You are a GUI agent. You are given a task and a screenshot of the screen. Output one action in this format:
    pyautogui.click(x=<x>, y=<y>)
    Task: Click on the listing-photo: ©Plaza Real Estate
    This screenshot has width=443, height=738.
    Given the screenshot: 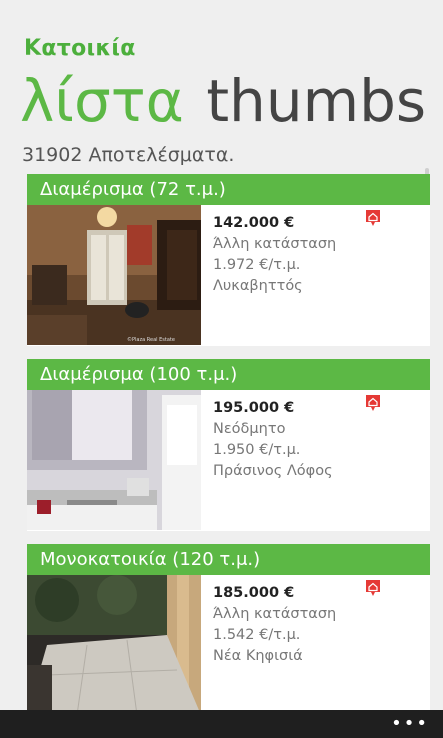 What is the action you would take?
    pyautogui.click(x=114, y=275)
    